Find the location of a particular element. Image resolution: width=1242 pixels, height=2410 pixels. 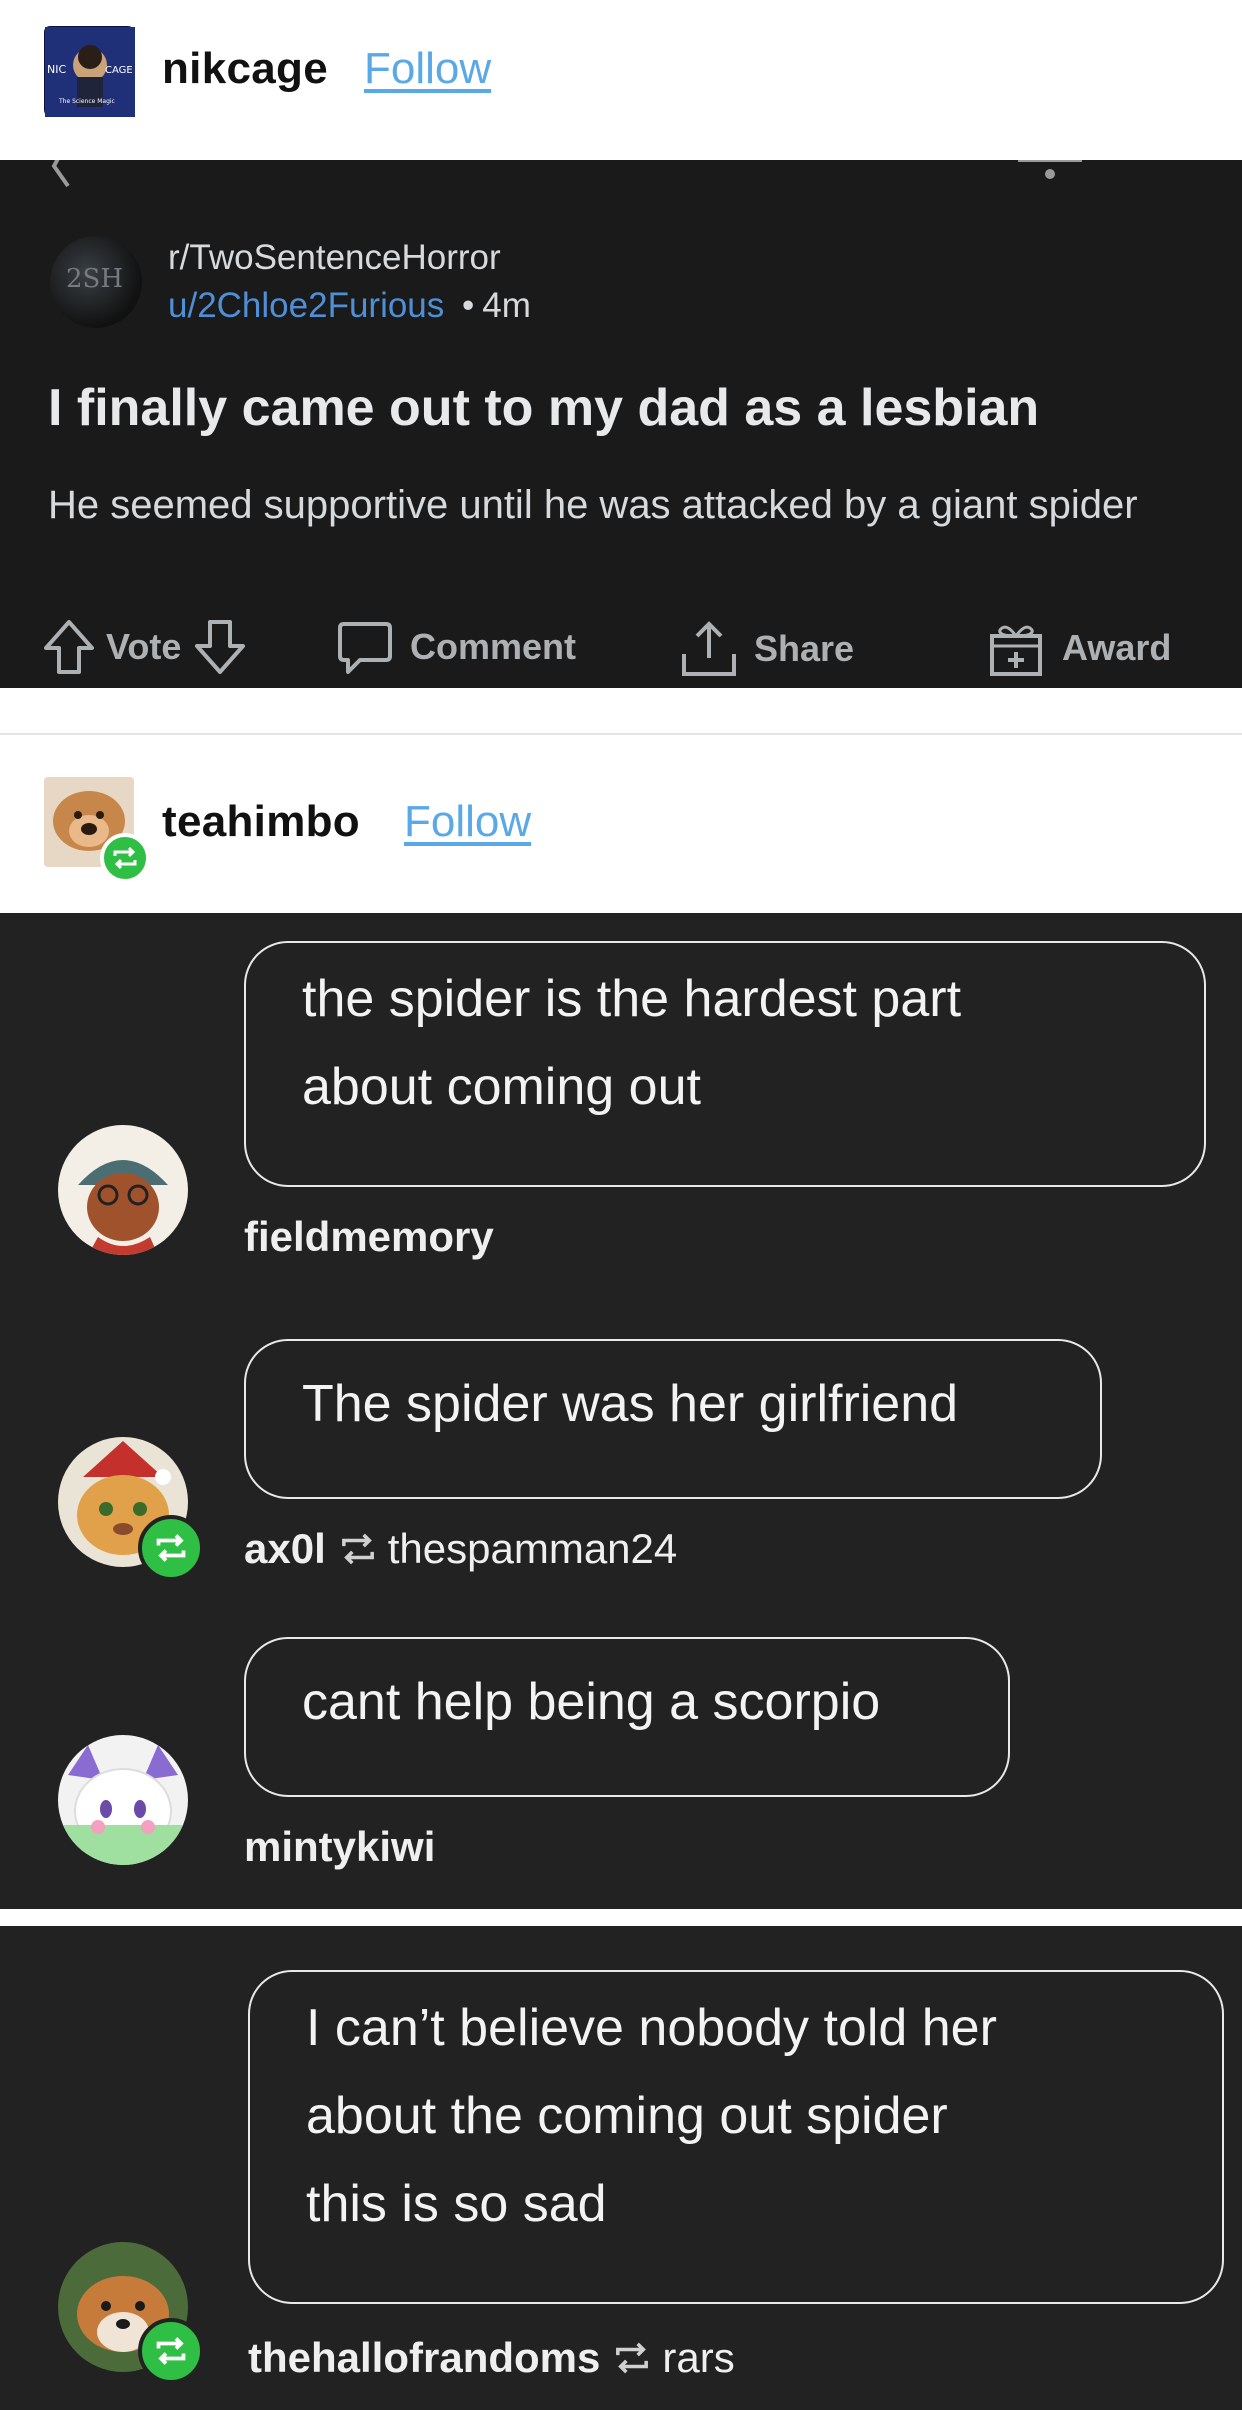

subreddit-avatar: 2SH is located at coordinates (96, 282).